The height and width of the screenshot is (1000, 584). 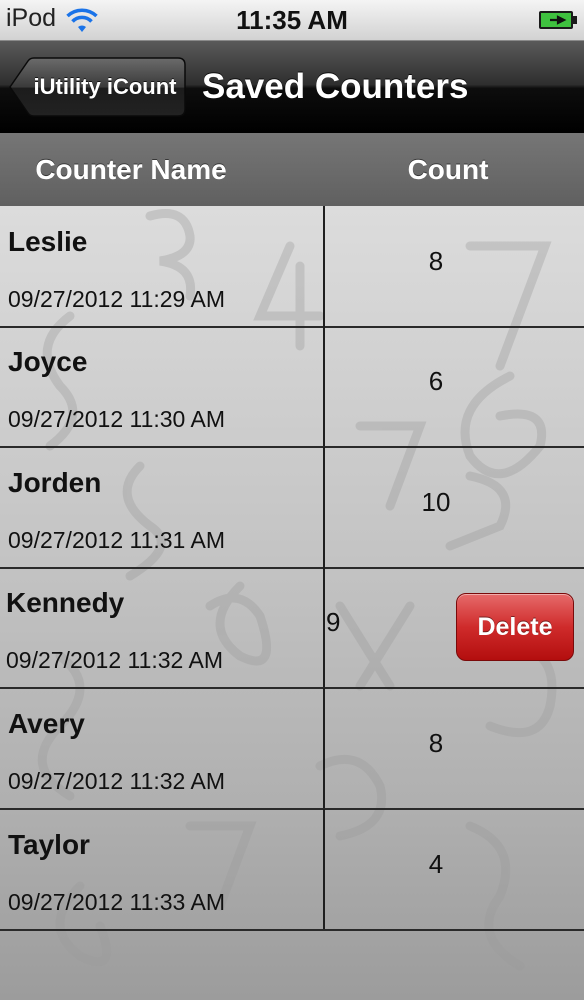 I want to click on counter-count: 4, so click(x=436, y=864).